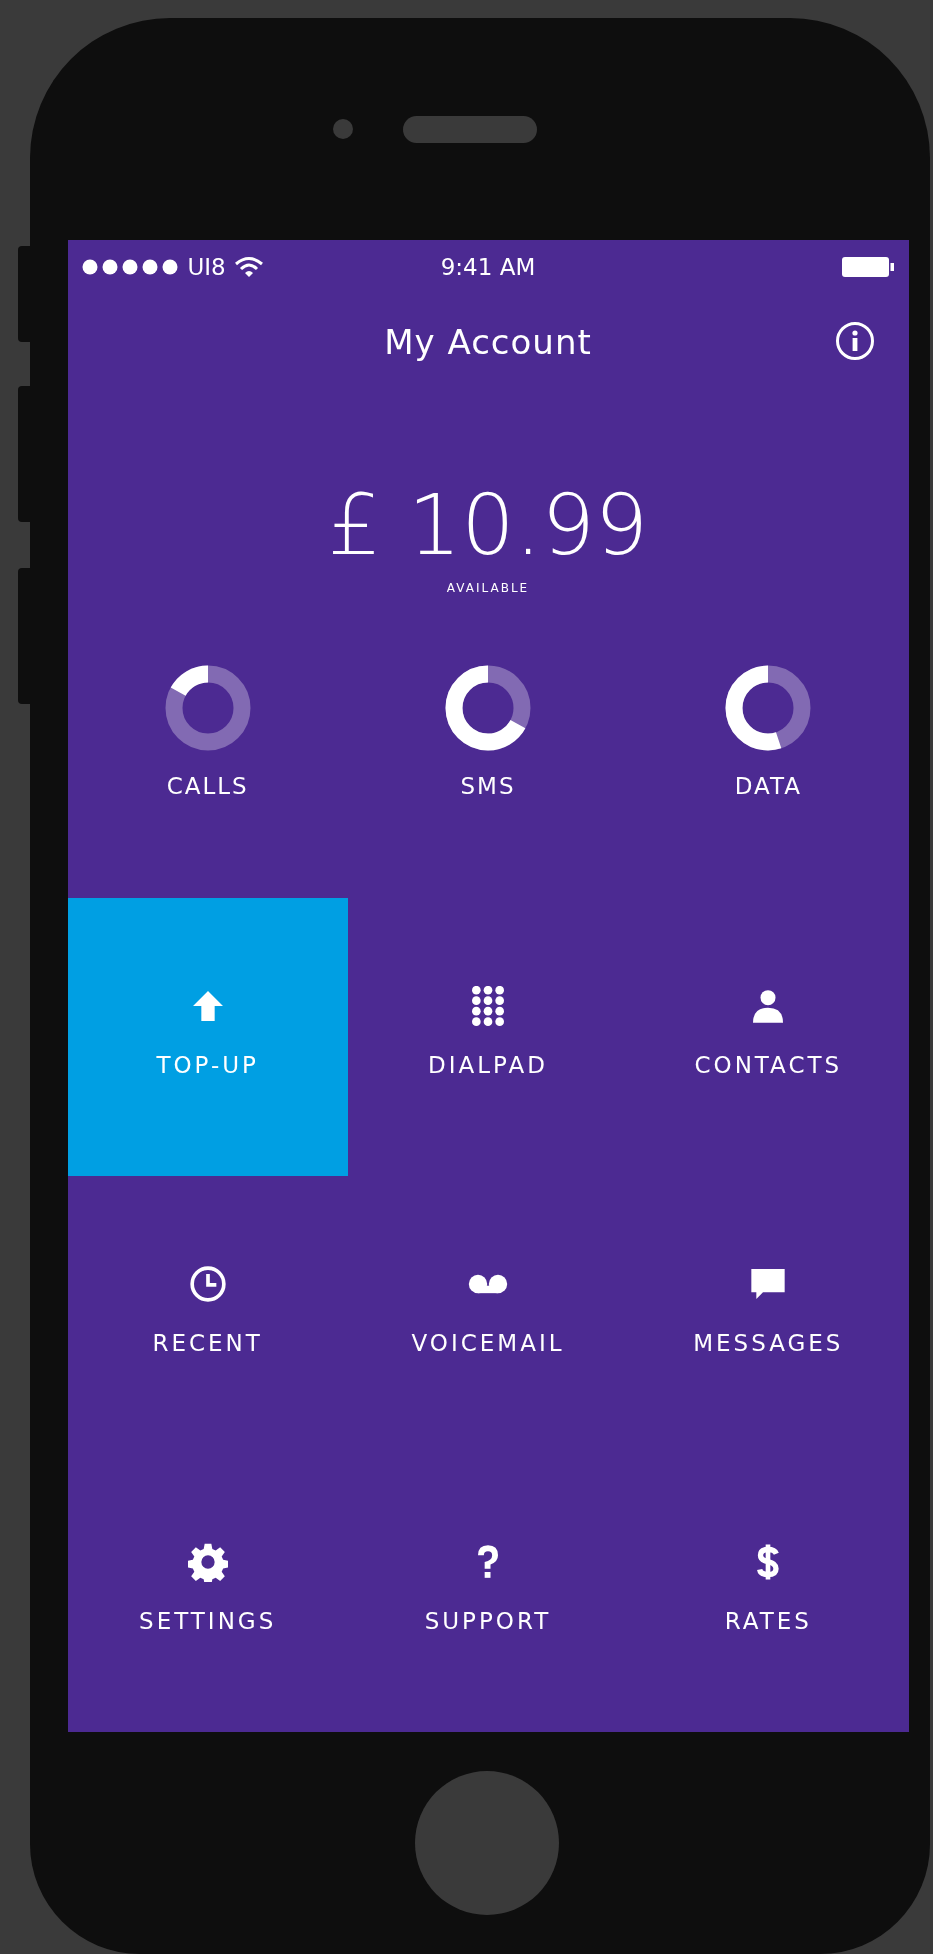 The width and height of the screenshot is (933, 1954). Describe the element at coordinates (488, 1037) in the screenshot. I see `menu-tile: DIALPAD` at that location.